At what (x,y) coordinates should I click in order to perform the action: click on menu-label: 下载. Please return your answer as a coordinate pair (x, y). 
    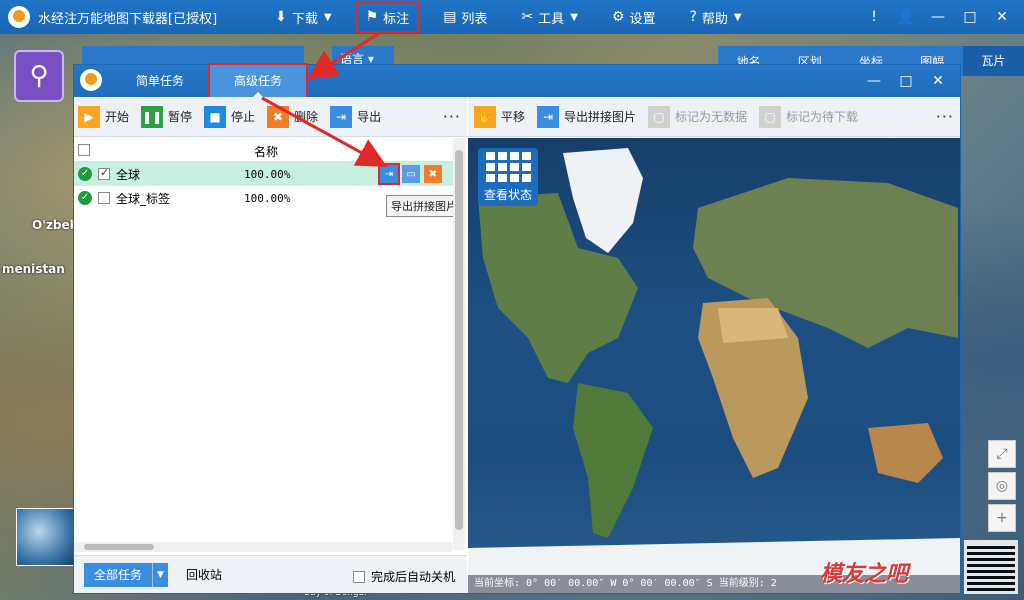
    Looking at the image, I should click on (304, 19).